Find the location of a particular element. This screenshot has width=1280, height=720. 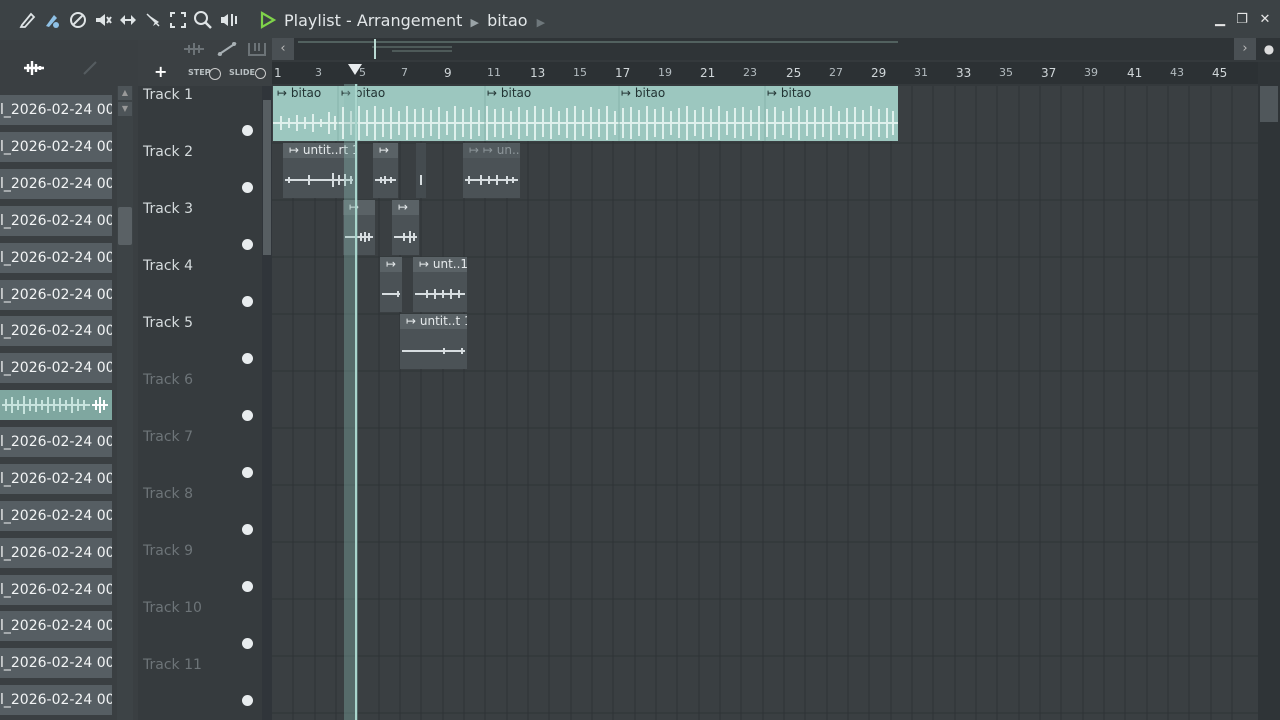

scroll-right-button: › is located at coordinates (1245, 49).